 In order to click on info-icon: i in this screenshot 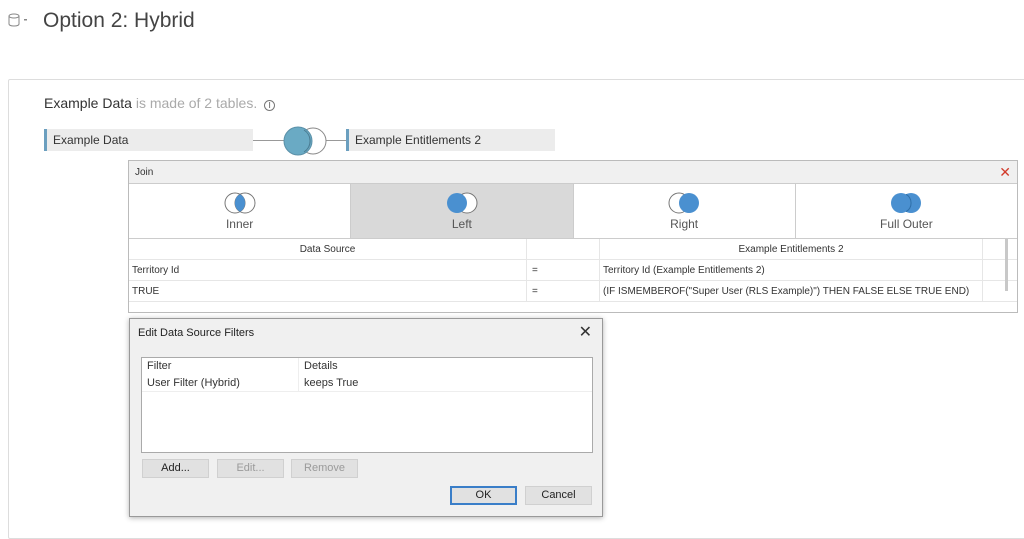, I will do `click(270, 105)`.